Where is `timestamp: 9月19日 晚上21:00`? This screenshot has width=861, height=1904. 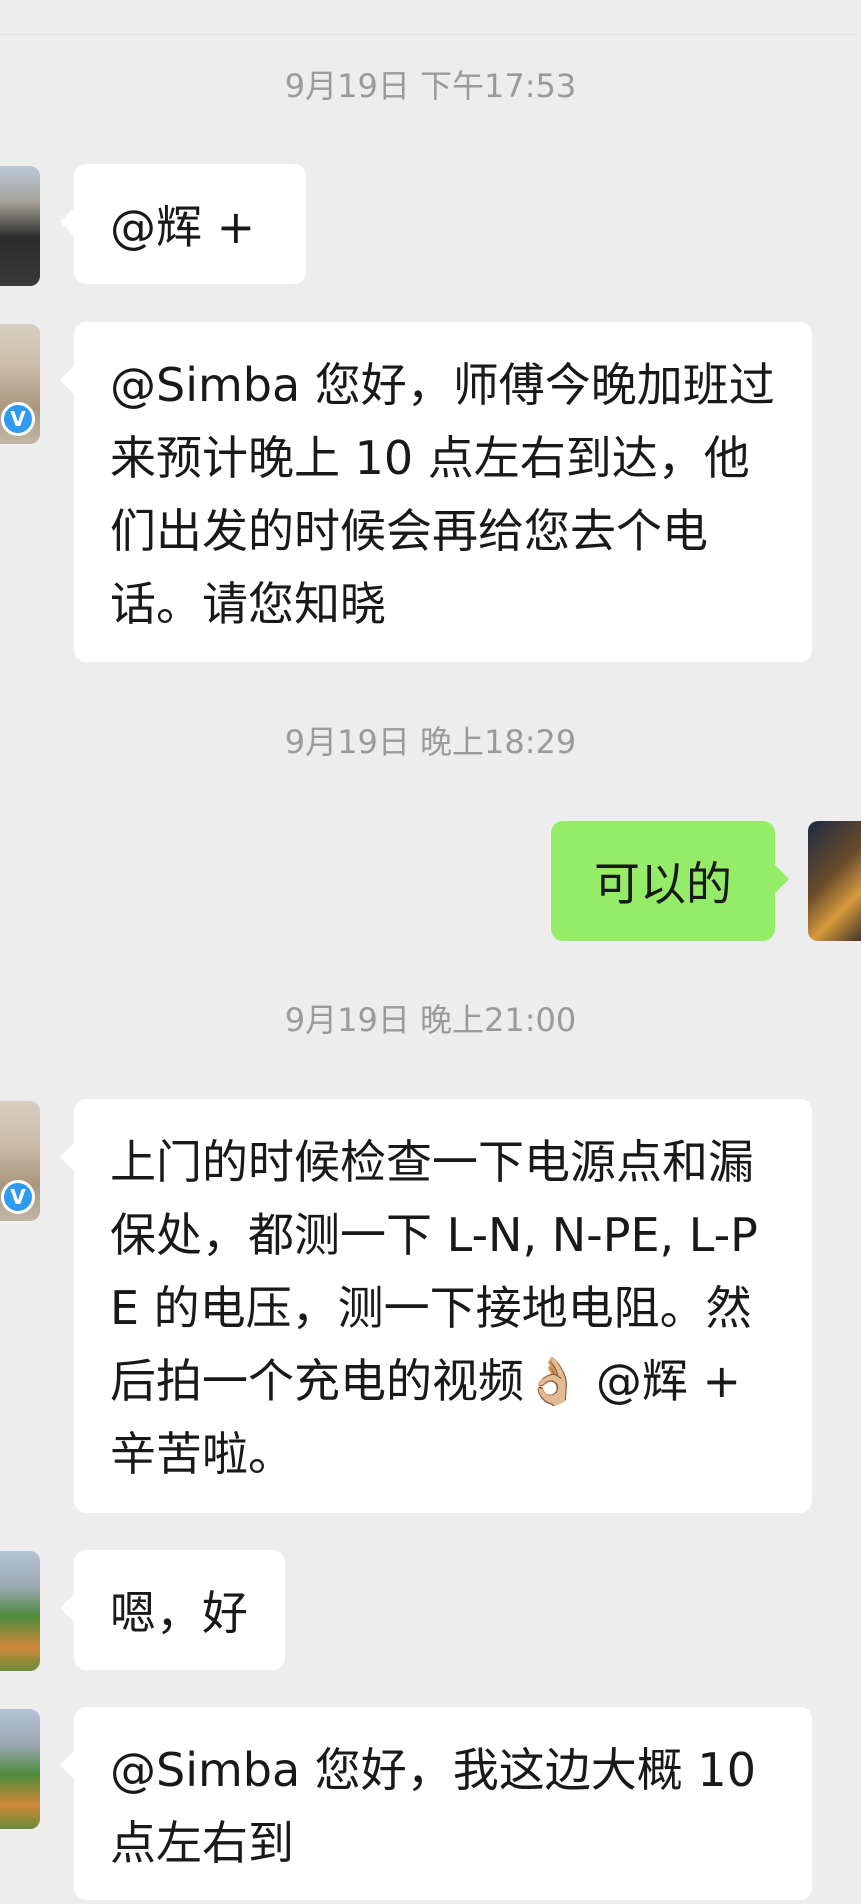 timestamp: 9月19日 晚上21:00 is located at coordinates (430, 1020).